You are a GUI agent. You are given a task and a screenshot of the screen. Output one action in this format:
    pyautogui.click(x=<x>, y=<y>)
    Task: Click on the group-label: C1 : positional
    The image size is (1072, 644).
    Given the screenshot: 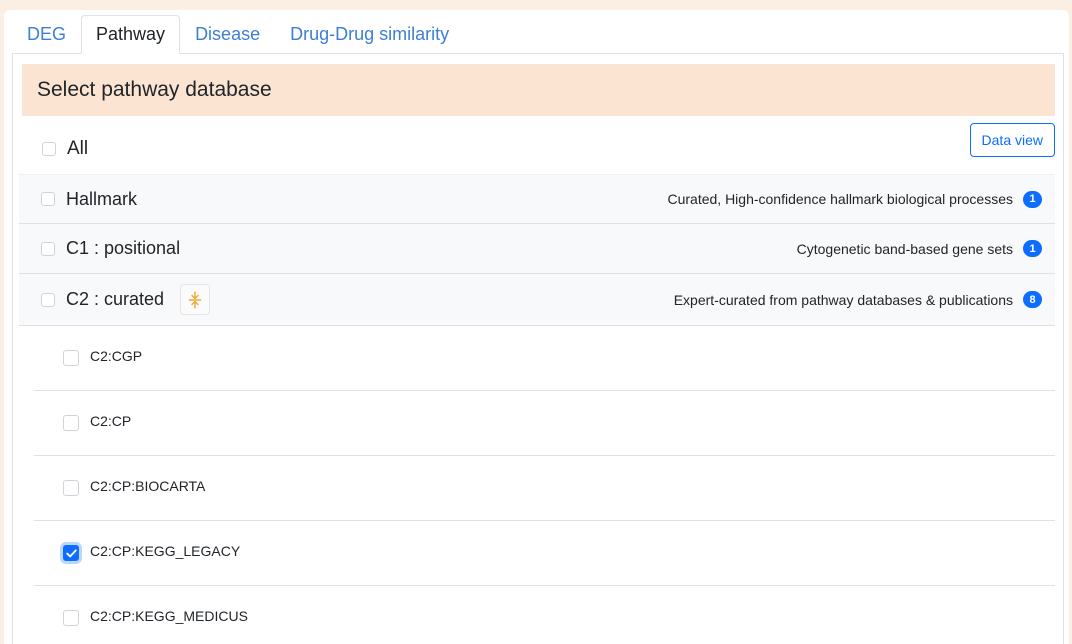 What is the action you would take?
    pyautogui.click(x=123, y=248)
    